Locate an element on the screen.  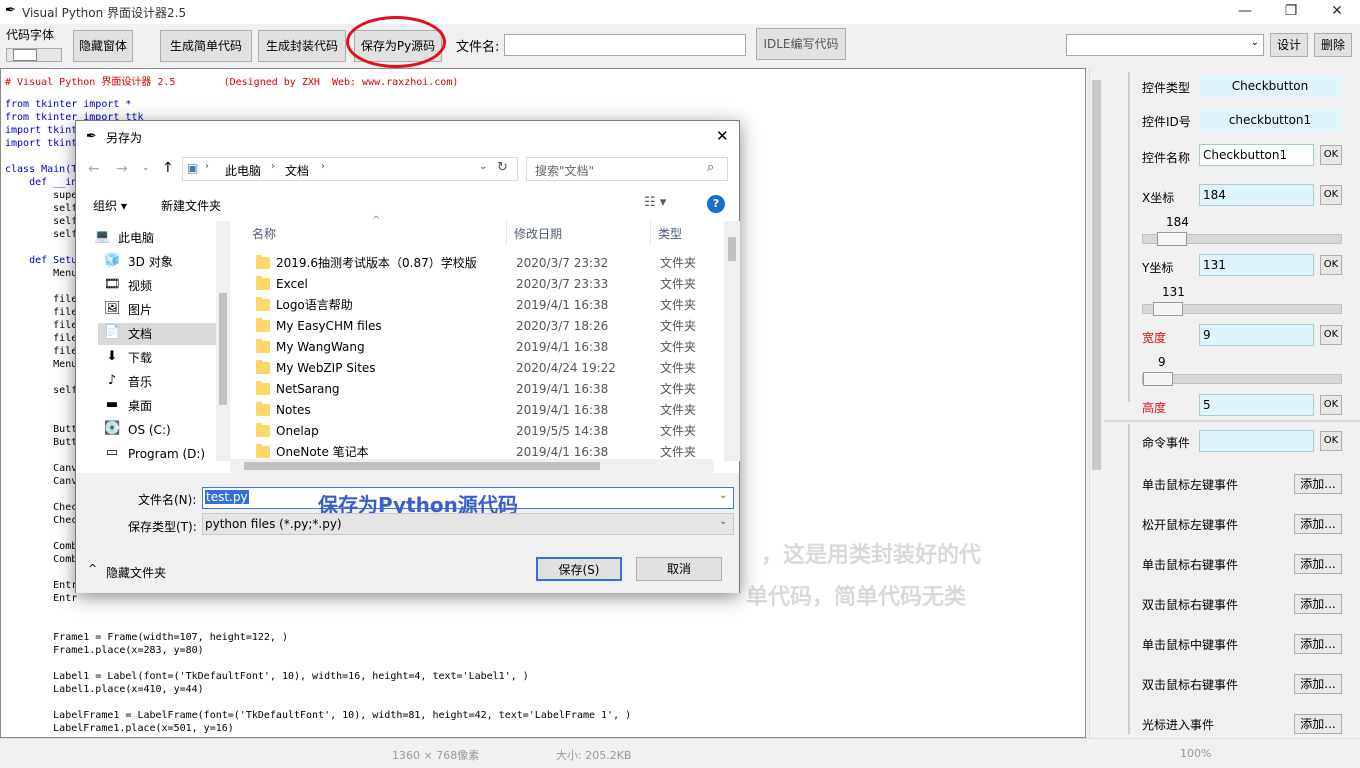
search-box: 搜索"文档" ⌕ is located at coordinates (627, 169).